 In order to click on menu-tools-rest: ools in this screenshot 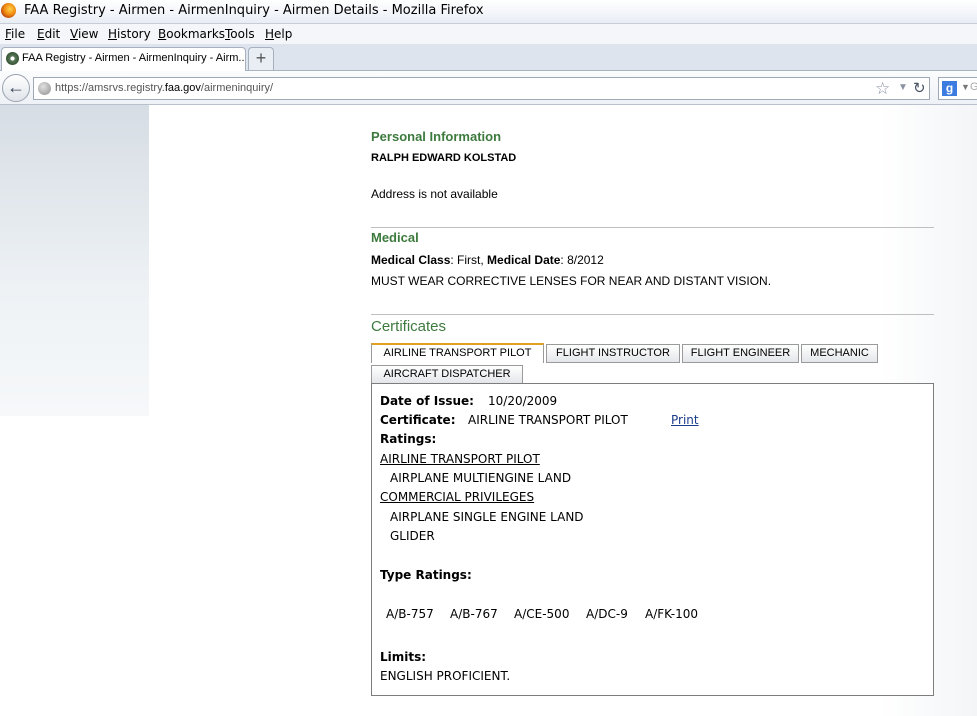, I will do `click(242, 34)`.